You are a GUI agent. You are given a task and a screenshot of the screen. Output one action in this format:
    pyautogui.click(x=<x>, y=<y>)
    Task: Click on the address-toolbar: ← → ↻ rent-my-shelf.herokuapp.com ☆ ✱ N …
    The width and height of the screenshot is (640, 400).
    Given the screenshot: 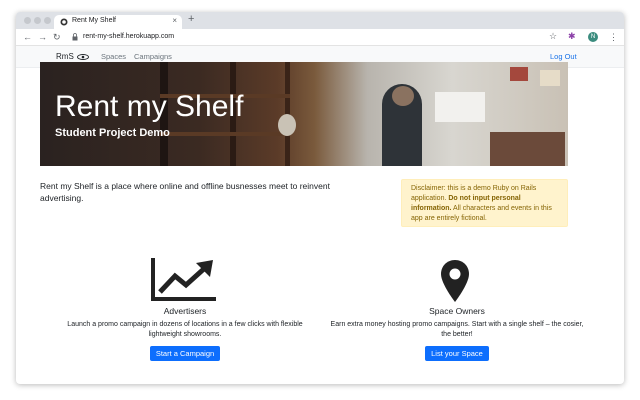 What is the action you would take?
    pyautogui.click(x=320, y=37)
    